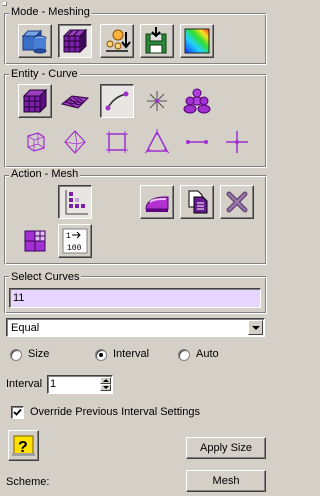  Describe the element at coordinates (184, 355) in the screenshot. I see `auto-radio` at that location.